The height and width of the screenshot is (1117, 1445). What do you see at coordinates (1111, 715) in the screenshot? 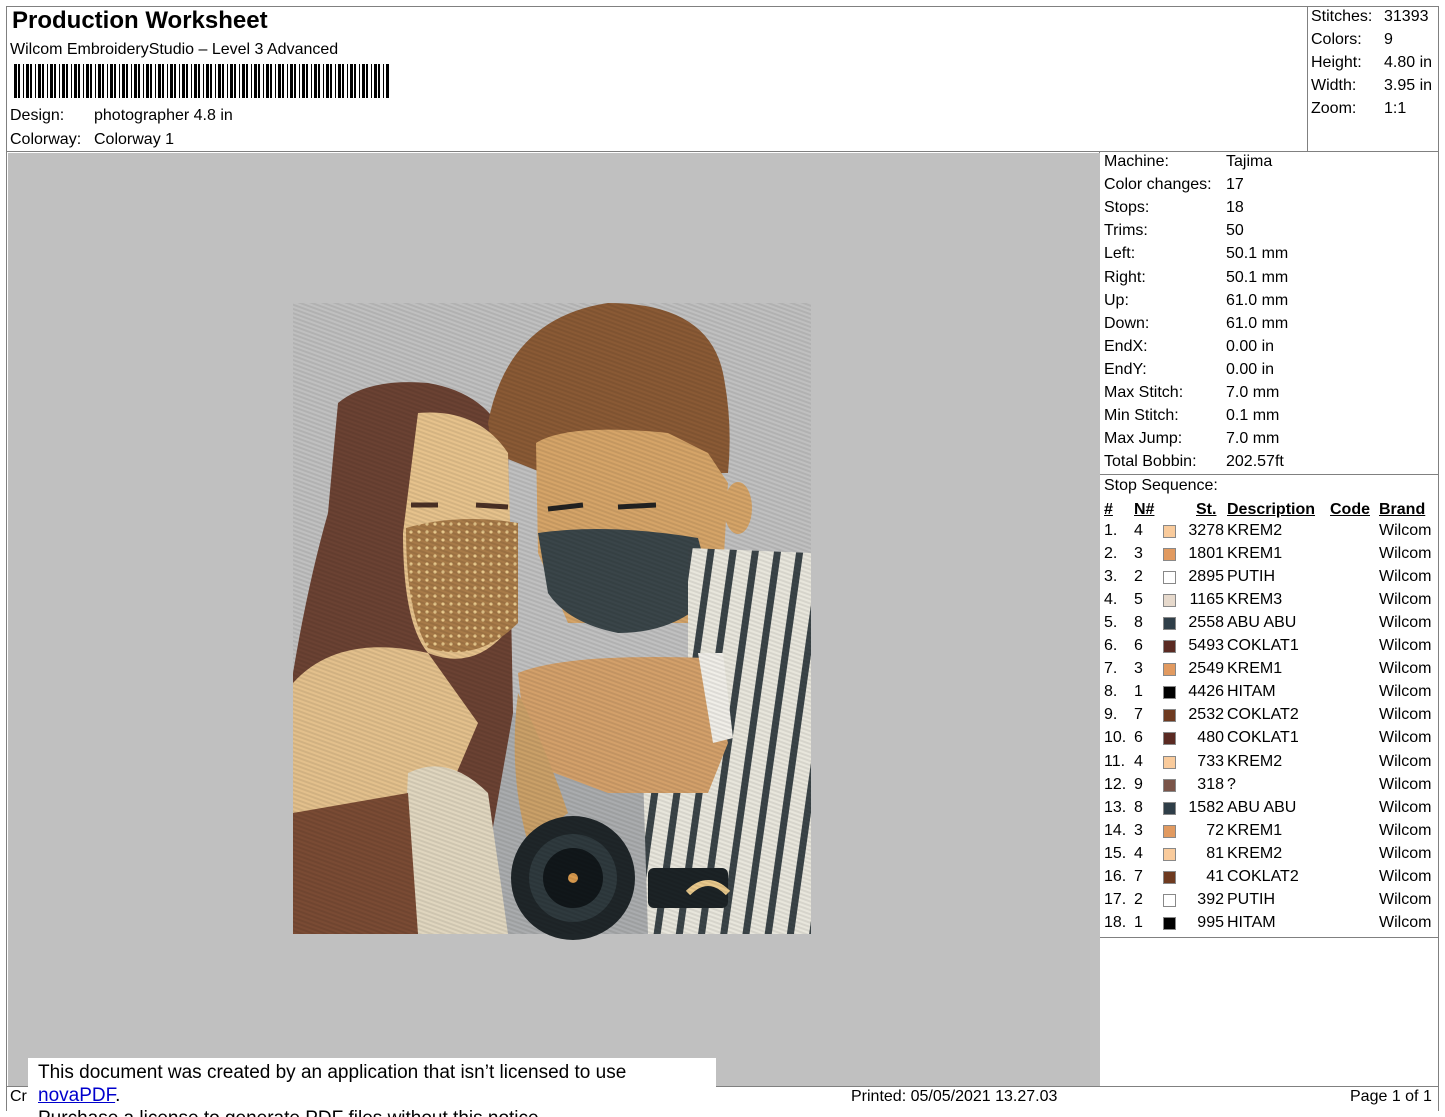
I see `row-index: 9.` at bounding box center [1111, 715].